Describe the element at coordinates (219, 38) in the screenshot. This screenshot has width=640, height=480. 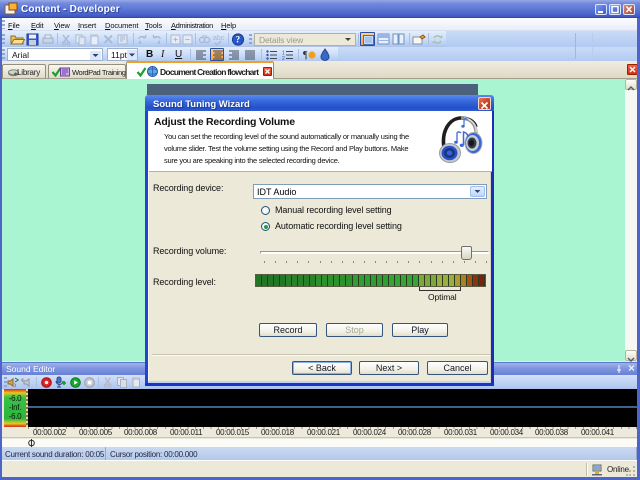
I see `svg-text: abc` at that location.